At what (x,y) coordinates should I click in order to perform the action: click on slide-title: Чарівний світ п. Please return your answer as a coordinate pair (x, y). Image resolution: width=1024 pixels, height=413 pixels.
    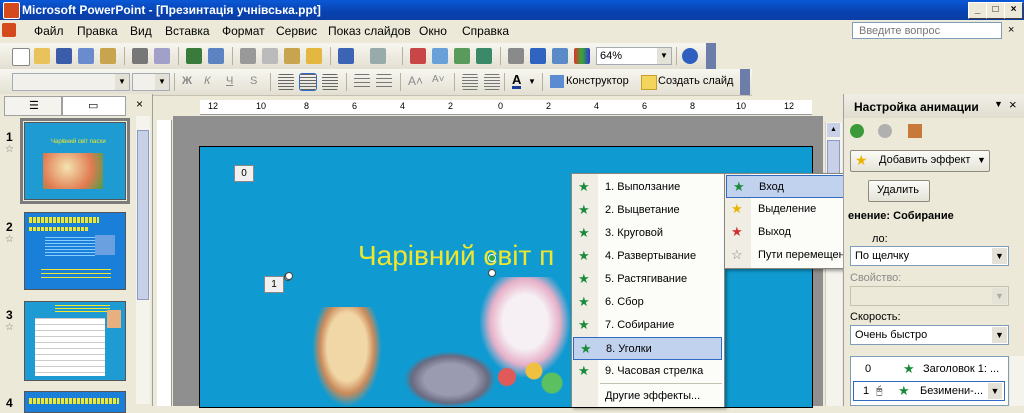
    Looking at the image, I should click on (456, 256).